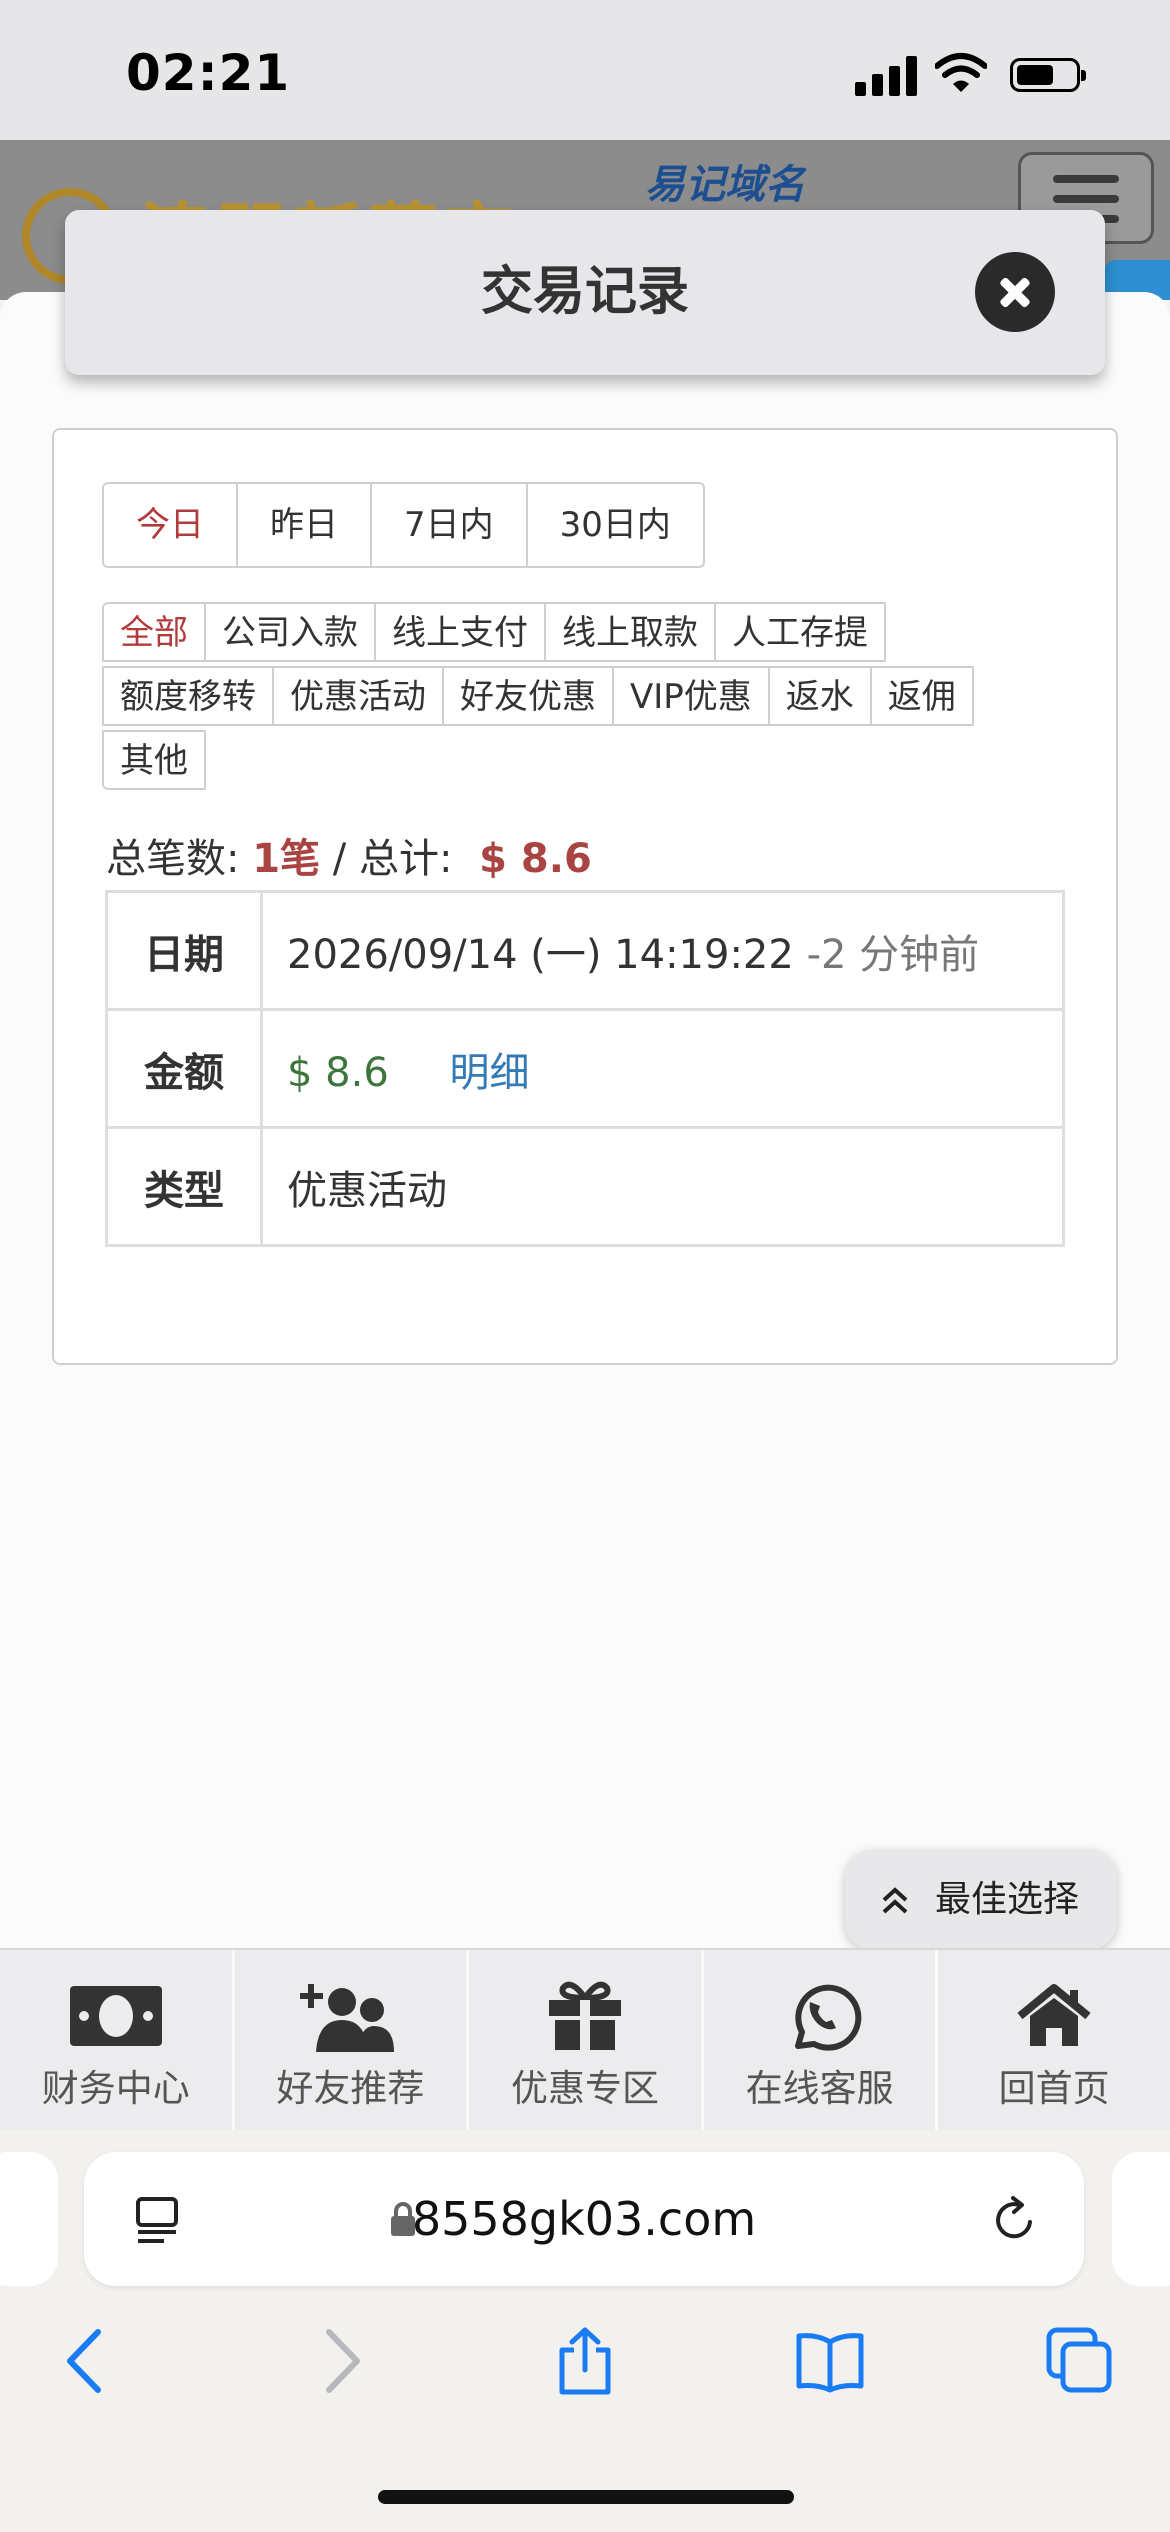 This screenshot has width=1170, height=2532. Describe the element at coordinates (895, 1900) in the screenshot. I see `double-chevron-up-icon` at that location.